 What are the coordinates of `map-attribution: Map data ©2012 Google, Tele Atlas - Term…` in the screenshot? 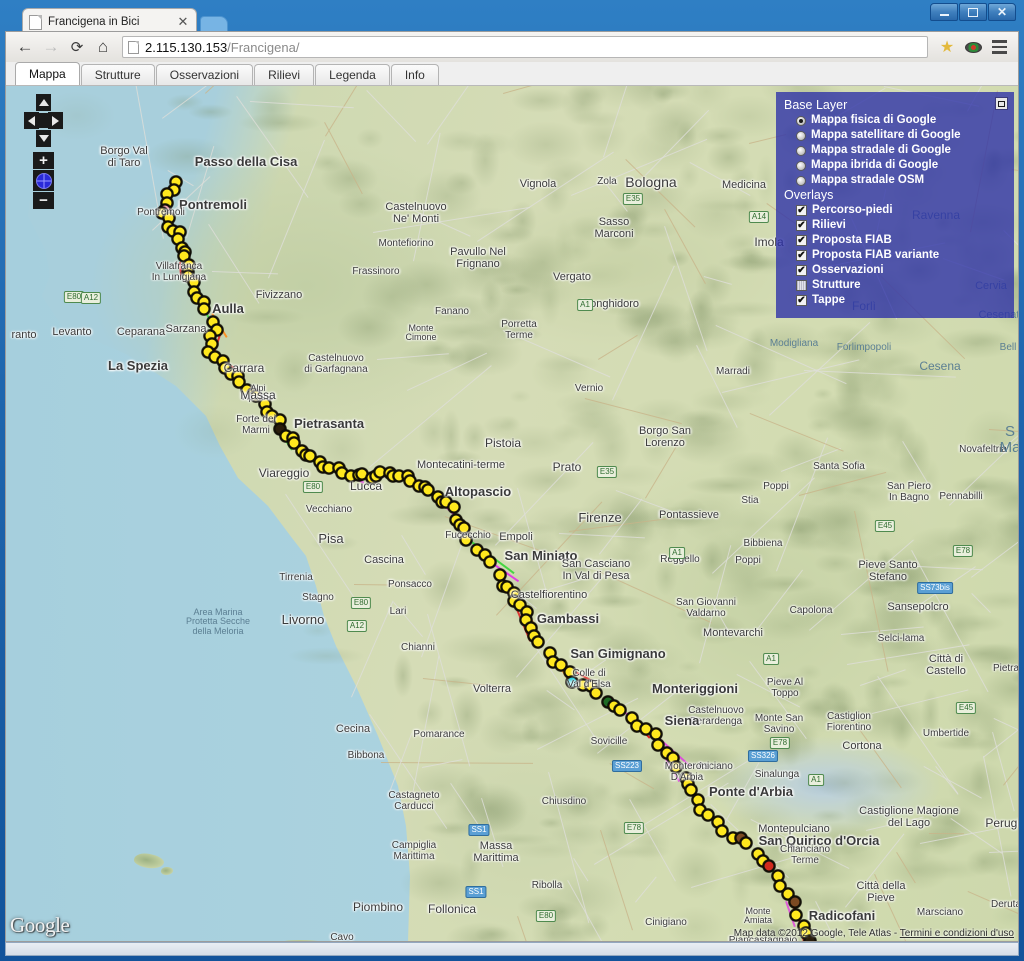 It's located at (874, 933).